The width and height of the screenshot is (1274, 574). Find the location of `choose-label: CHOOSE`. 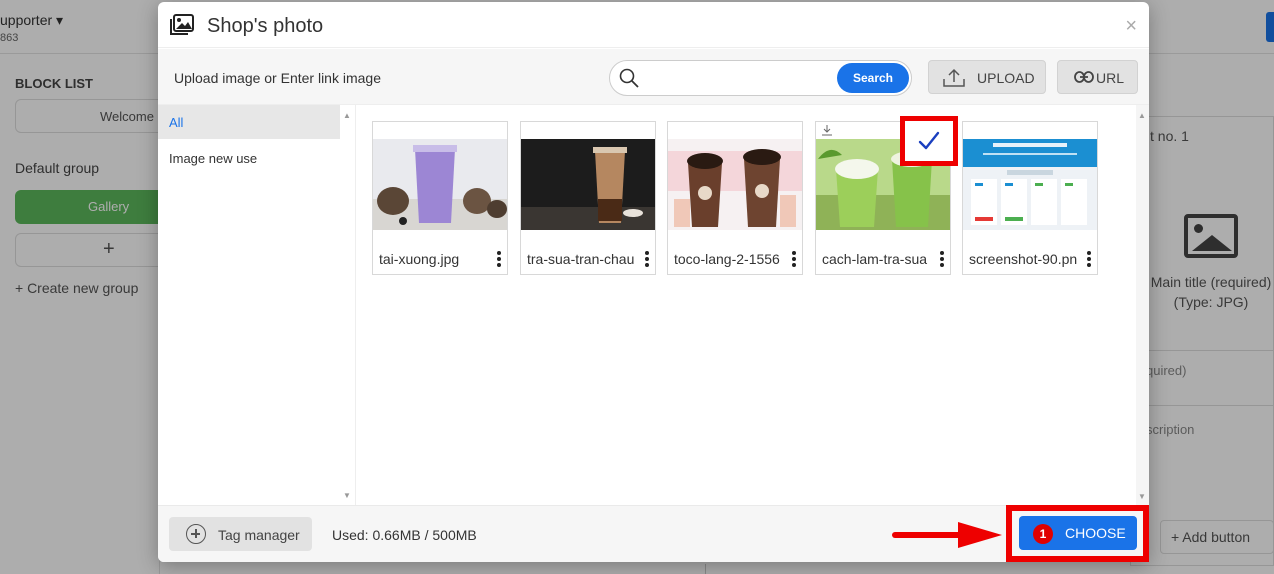

choose-label: CHOOSE is located at coordinates (1095, 533).